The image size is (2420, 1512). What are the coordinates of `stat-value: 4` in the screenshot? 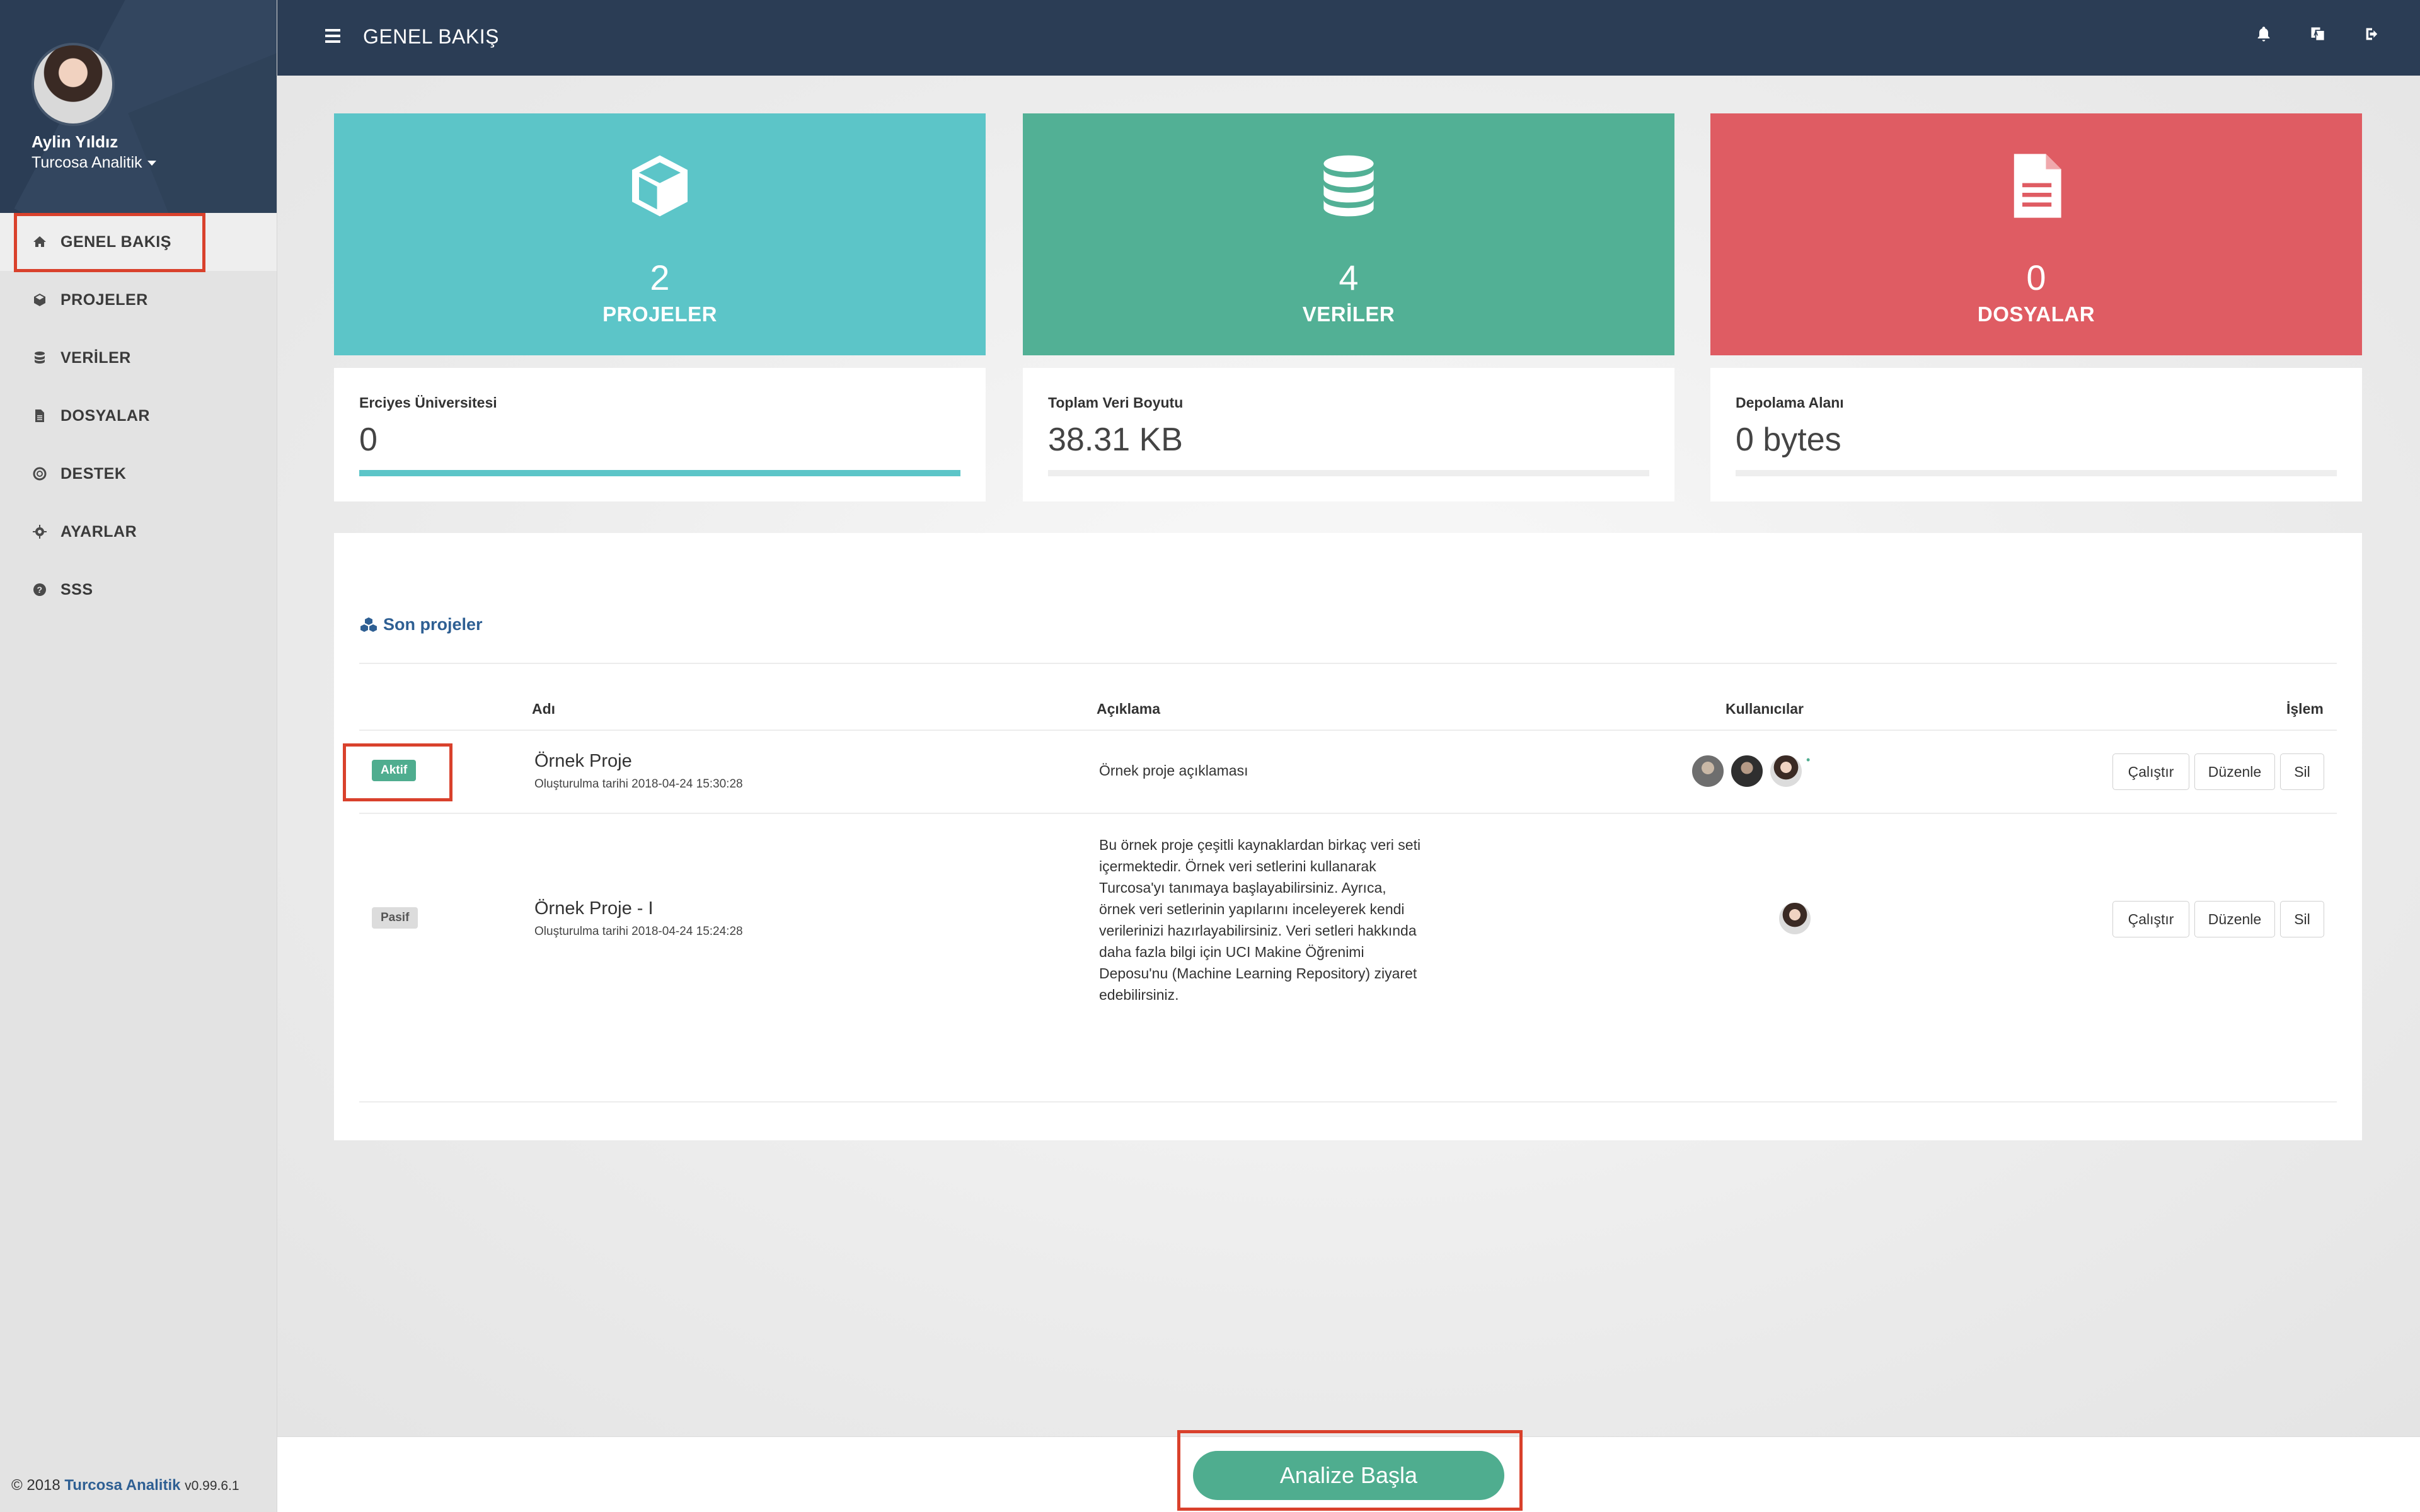 It's located at (1349, 277).